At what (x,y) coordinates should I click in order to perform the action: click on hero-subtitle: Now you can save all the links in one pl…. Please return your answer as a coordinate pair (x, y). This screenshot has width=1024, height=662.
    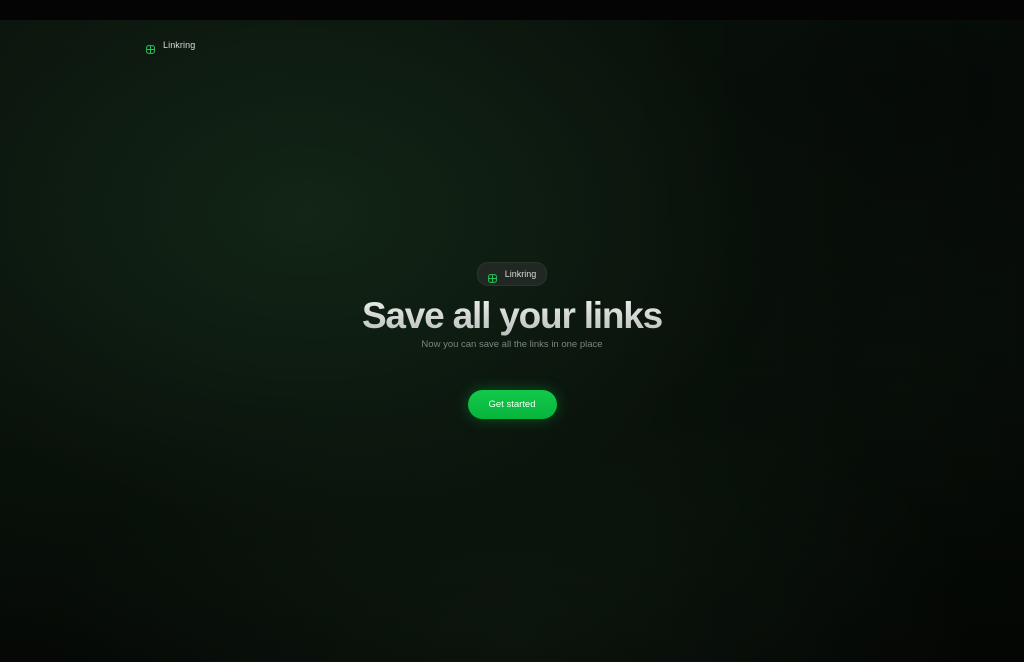
    Looking at the image, I should click on (512, 344).